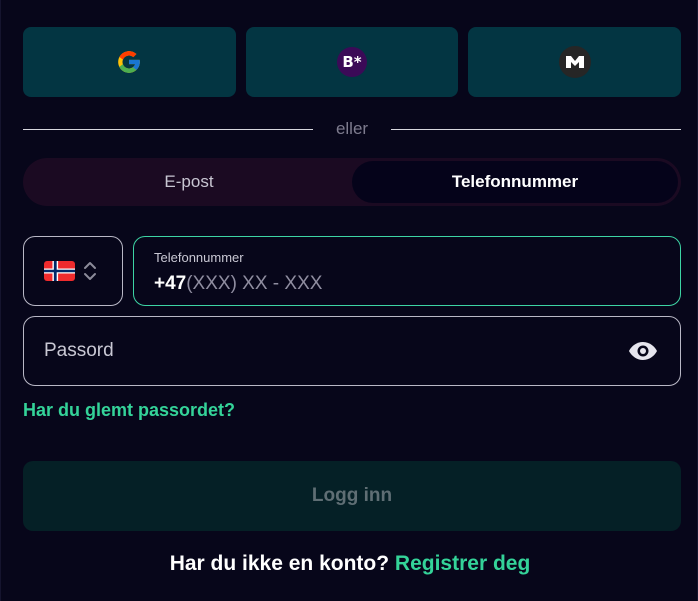  I want to click on m-logo-icon, so click(574, 62).